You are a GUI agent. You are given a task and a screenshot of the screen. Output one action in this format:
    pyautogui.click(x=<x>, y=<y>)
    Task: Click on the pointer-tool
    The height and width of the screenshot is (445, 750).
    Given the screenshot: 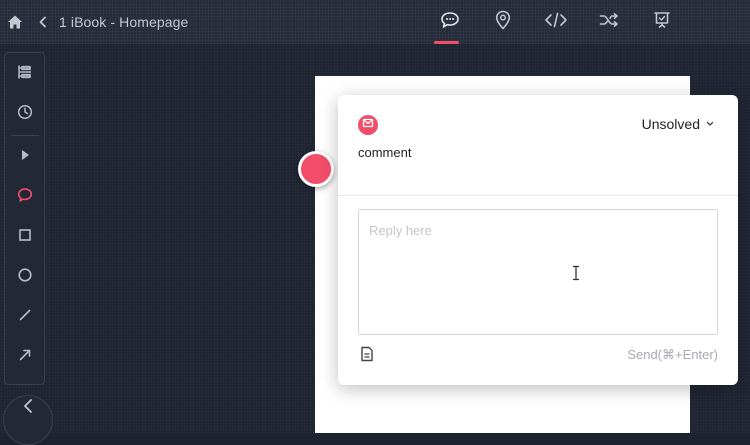 What is the action you would take?
    pyautogui.click(x=25, y=157)
    